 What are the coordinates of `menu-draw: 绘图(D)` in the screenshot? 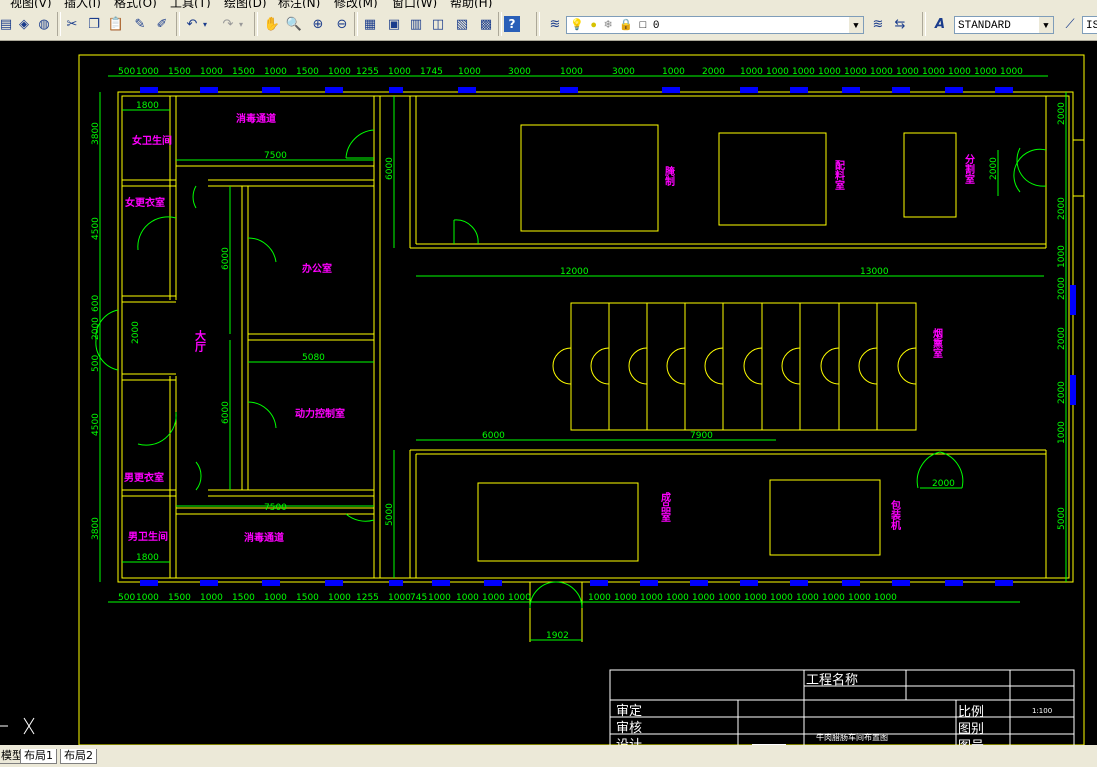 It's located at (245, 4).